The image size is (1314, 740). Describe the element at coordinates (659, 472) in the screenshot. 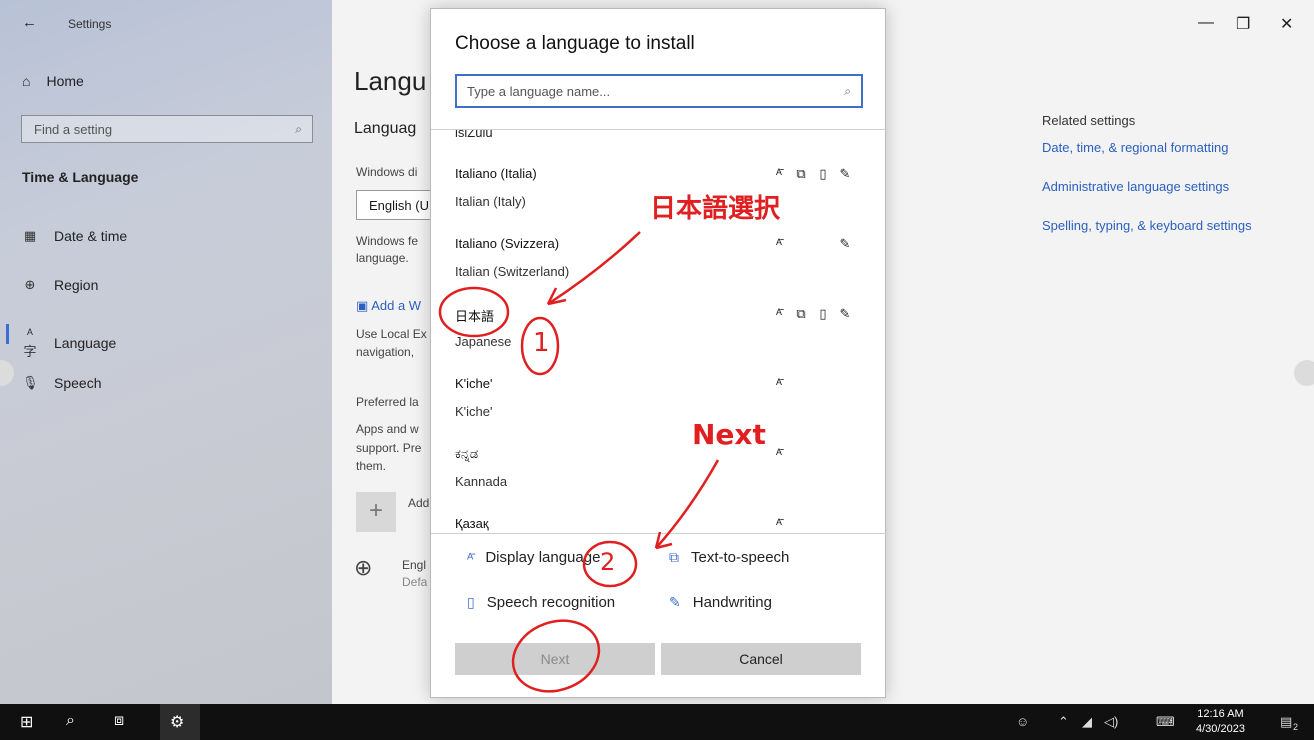

I see `list-item-kannada: ಕನ್ನಡ Kannada ᴬ̄` at that location.